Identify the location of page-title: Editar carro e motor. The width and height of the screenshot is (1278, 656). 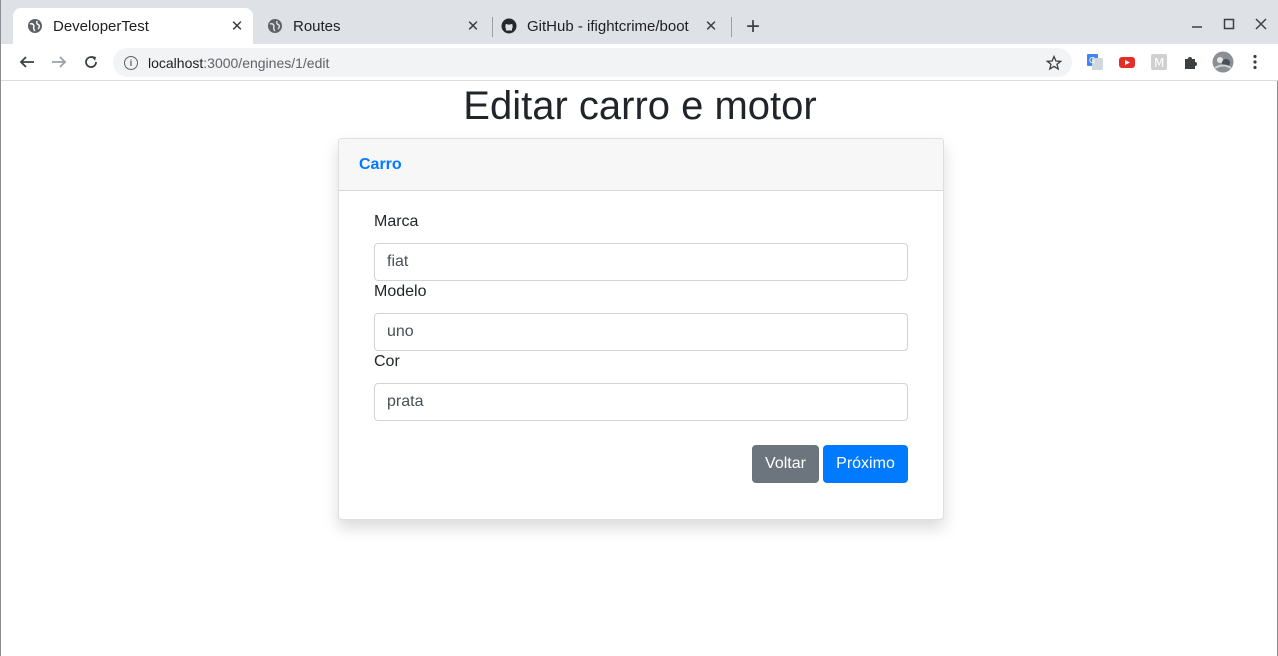
(640, 106).